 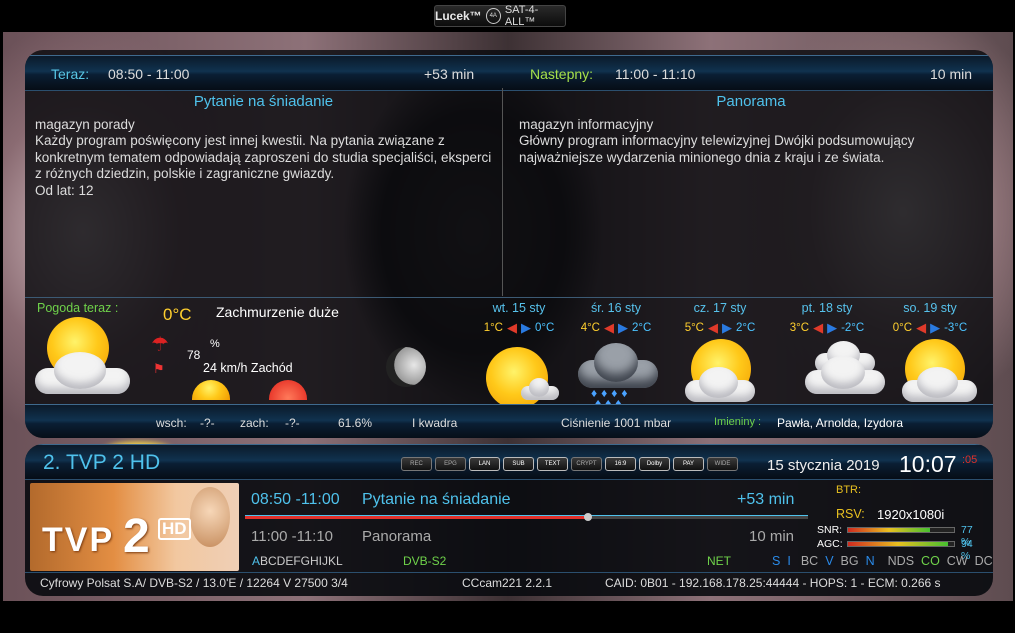 What do you see at coordinates (435, 423) in the screenshot?
I see `moon-phase: I kwadra` at bounding box center [435, 423].